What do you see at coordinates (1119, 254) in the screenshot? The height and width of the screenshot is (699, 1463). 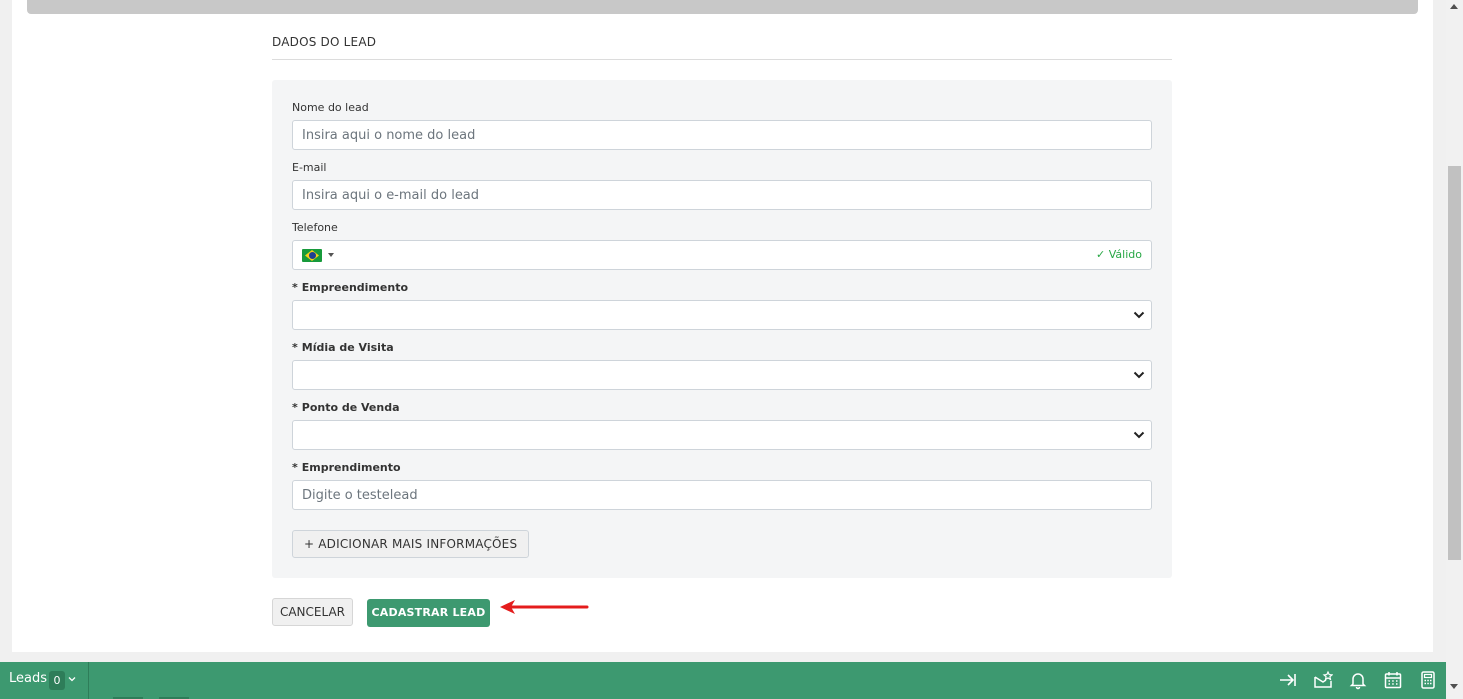 I see `phone-valid-status: ✓ Válido` at bounding box center [1119, 254].